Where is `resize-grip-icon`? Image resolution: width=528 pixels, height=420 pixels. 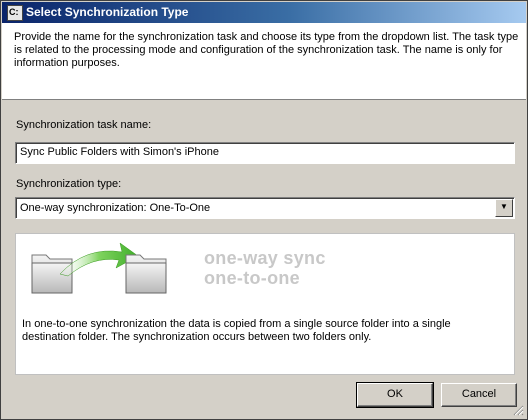 resize-grip-icon is located at coordinates (518, 410).